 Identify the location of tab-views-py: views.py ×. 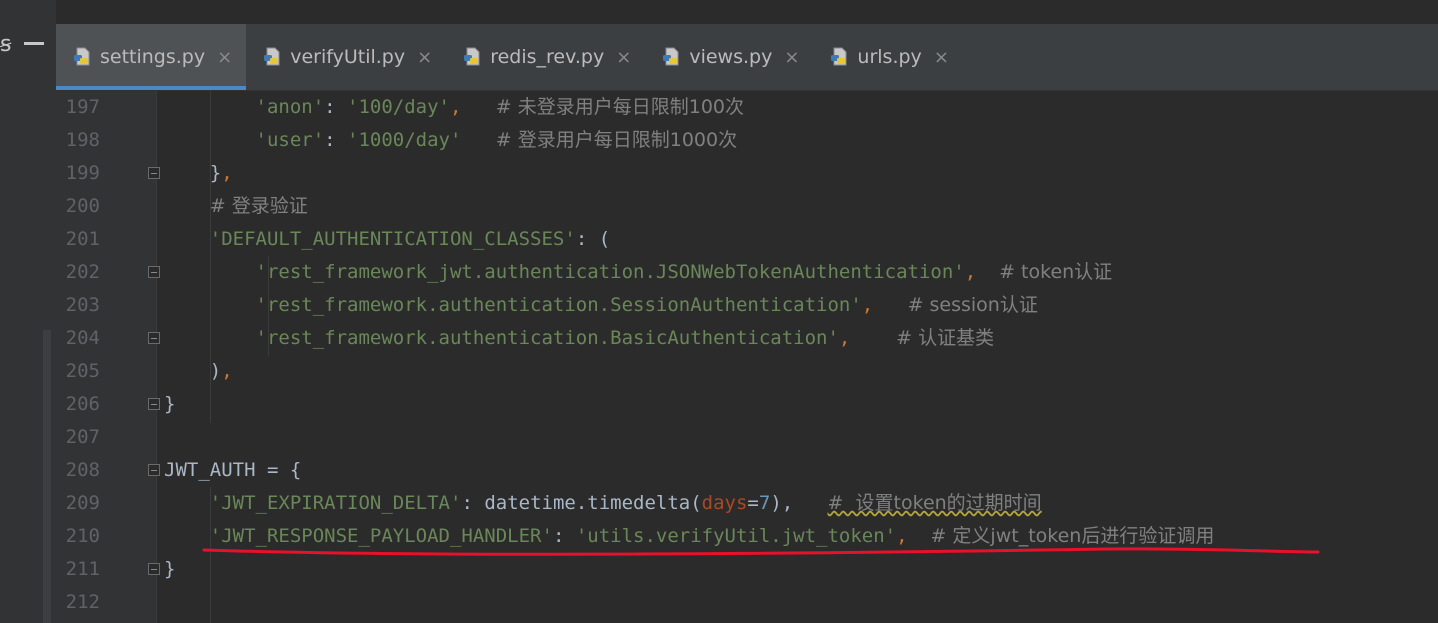
(729, 57).